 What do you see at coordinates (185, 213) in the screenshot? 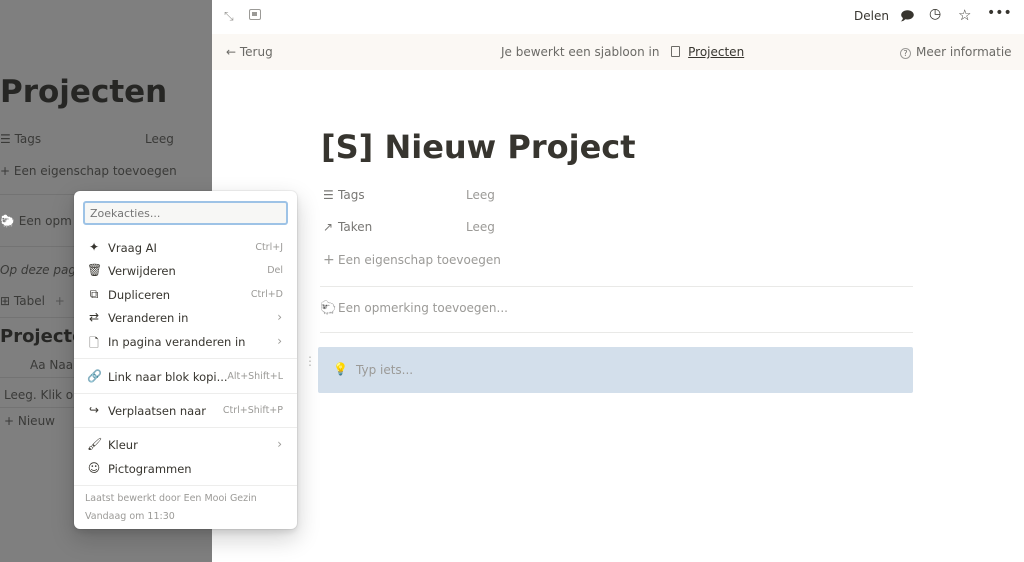
I see `search-actions-input` at bounding box center [185, 213].